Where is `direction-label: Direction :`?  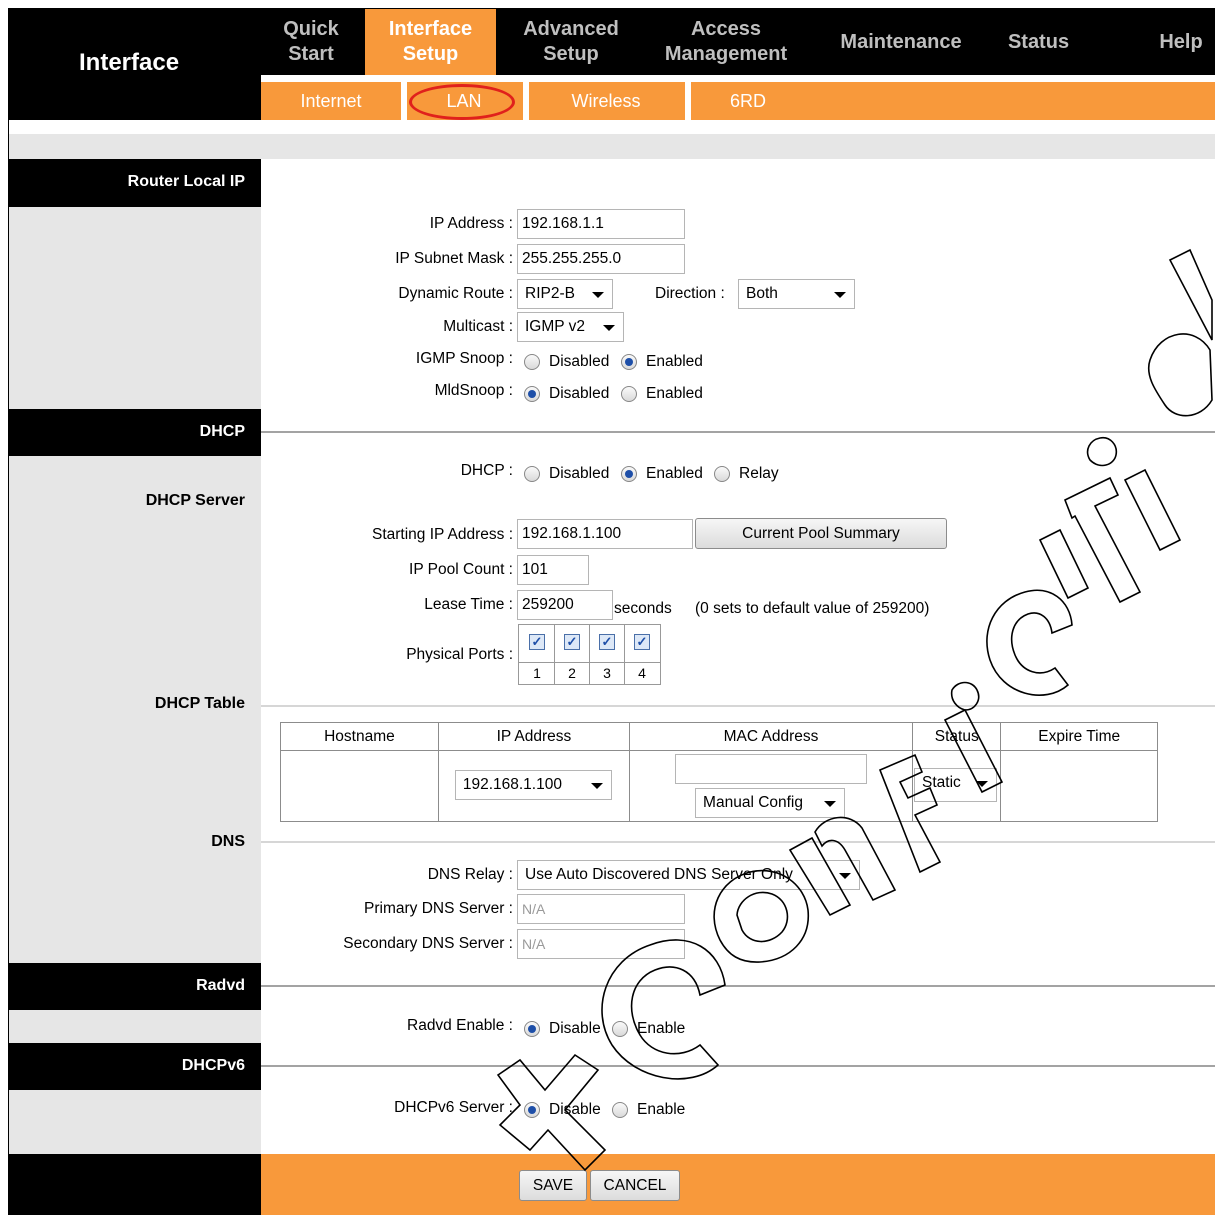
direction-label: Direction : is located at coordinates (690, 293).